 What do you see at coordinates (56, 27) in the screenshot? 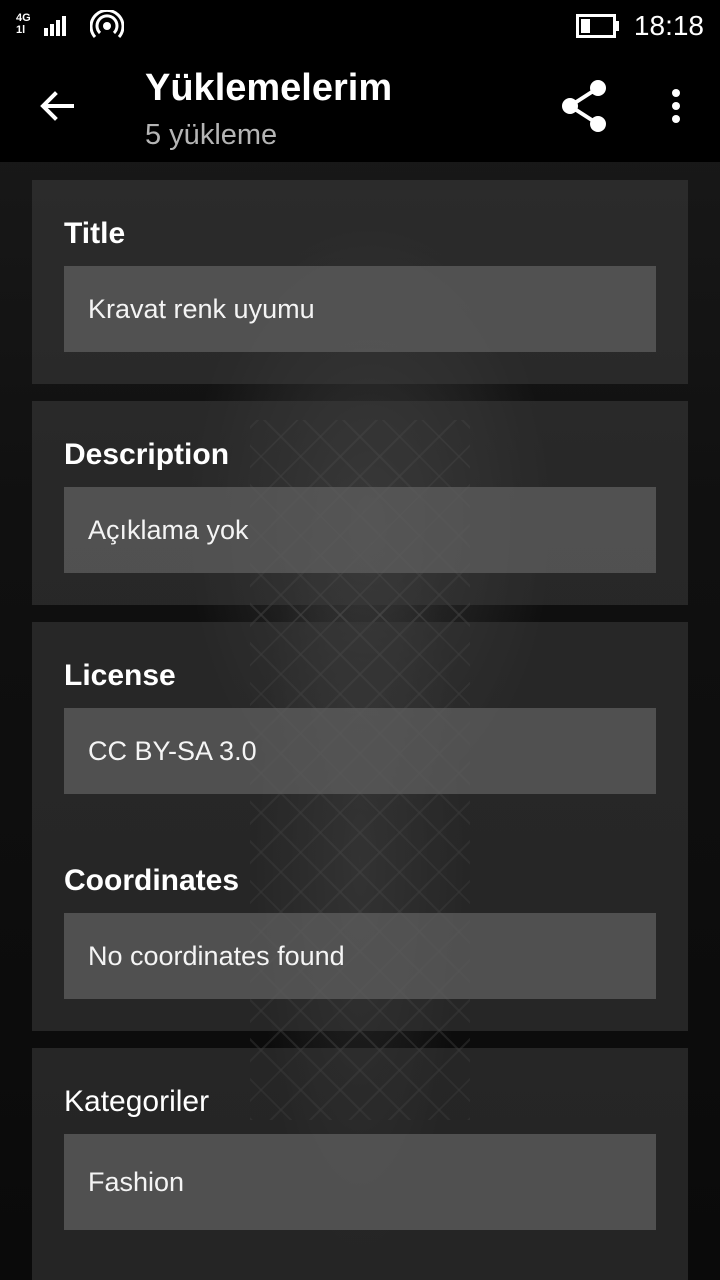
I see `signal-icon` at bounding box center [56, 27].